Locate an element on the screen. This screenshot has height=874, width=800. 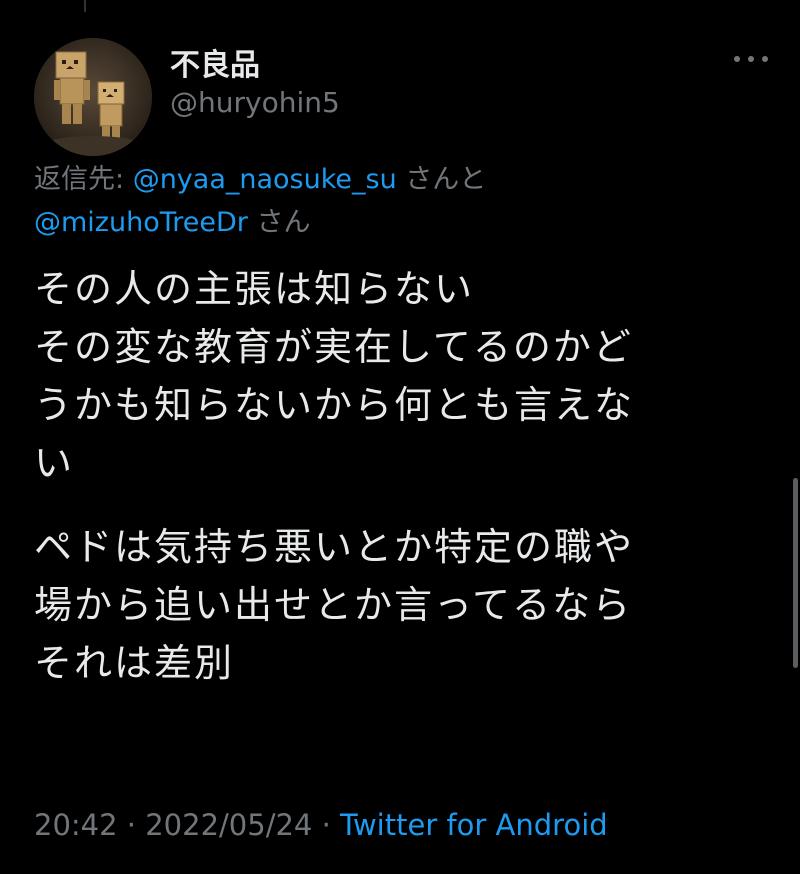
more-options-button is located at coordinates (751, 59).